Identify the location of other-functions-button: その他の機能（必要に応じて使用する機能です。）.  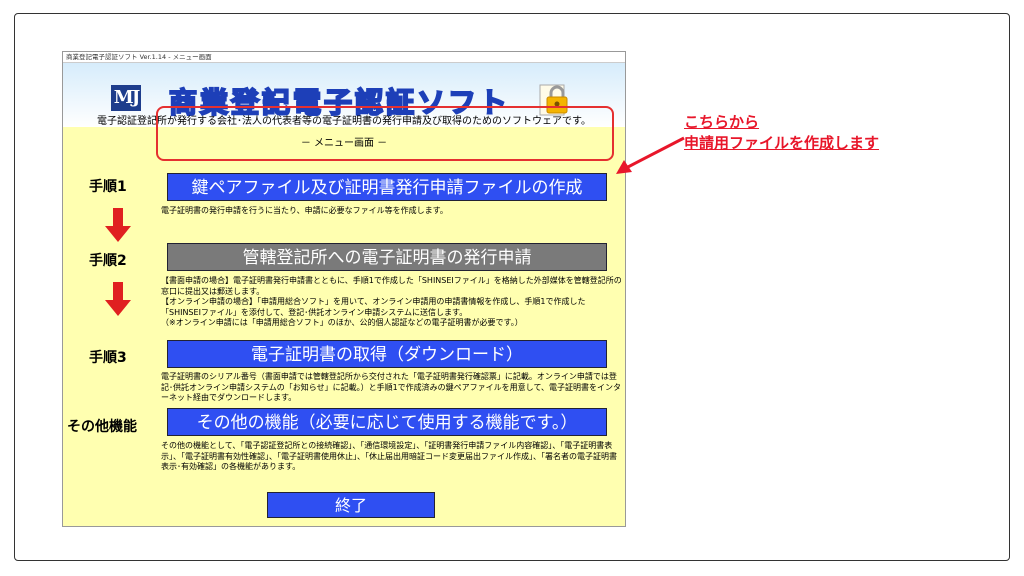
(387, 422).